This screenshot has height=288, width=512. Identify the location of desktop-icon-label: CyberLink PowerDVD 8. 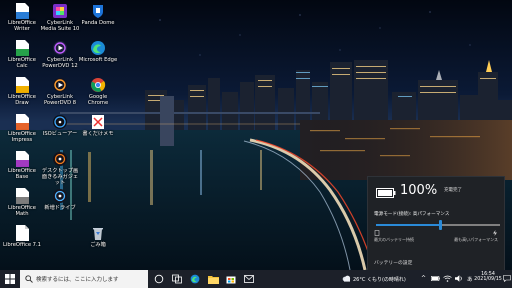
(60, 100).